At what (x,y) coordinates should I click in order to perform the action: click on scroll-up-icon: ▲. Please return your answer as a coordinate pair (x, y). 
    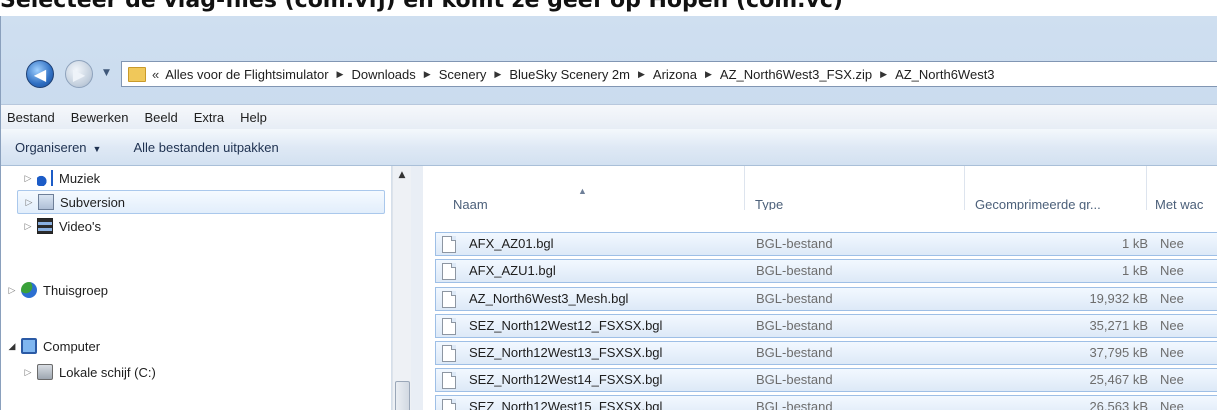
    Looking at the image, I should click on (402, 175).